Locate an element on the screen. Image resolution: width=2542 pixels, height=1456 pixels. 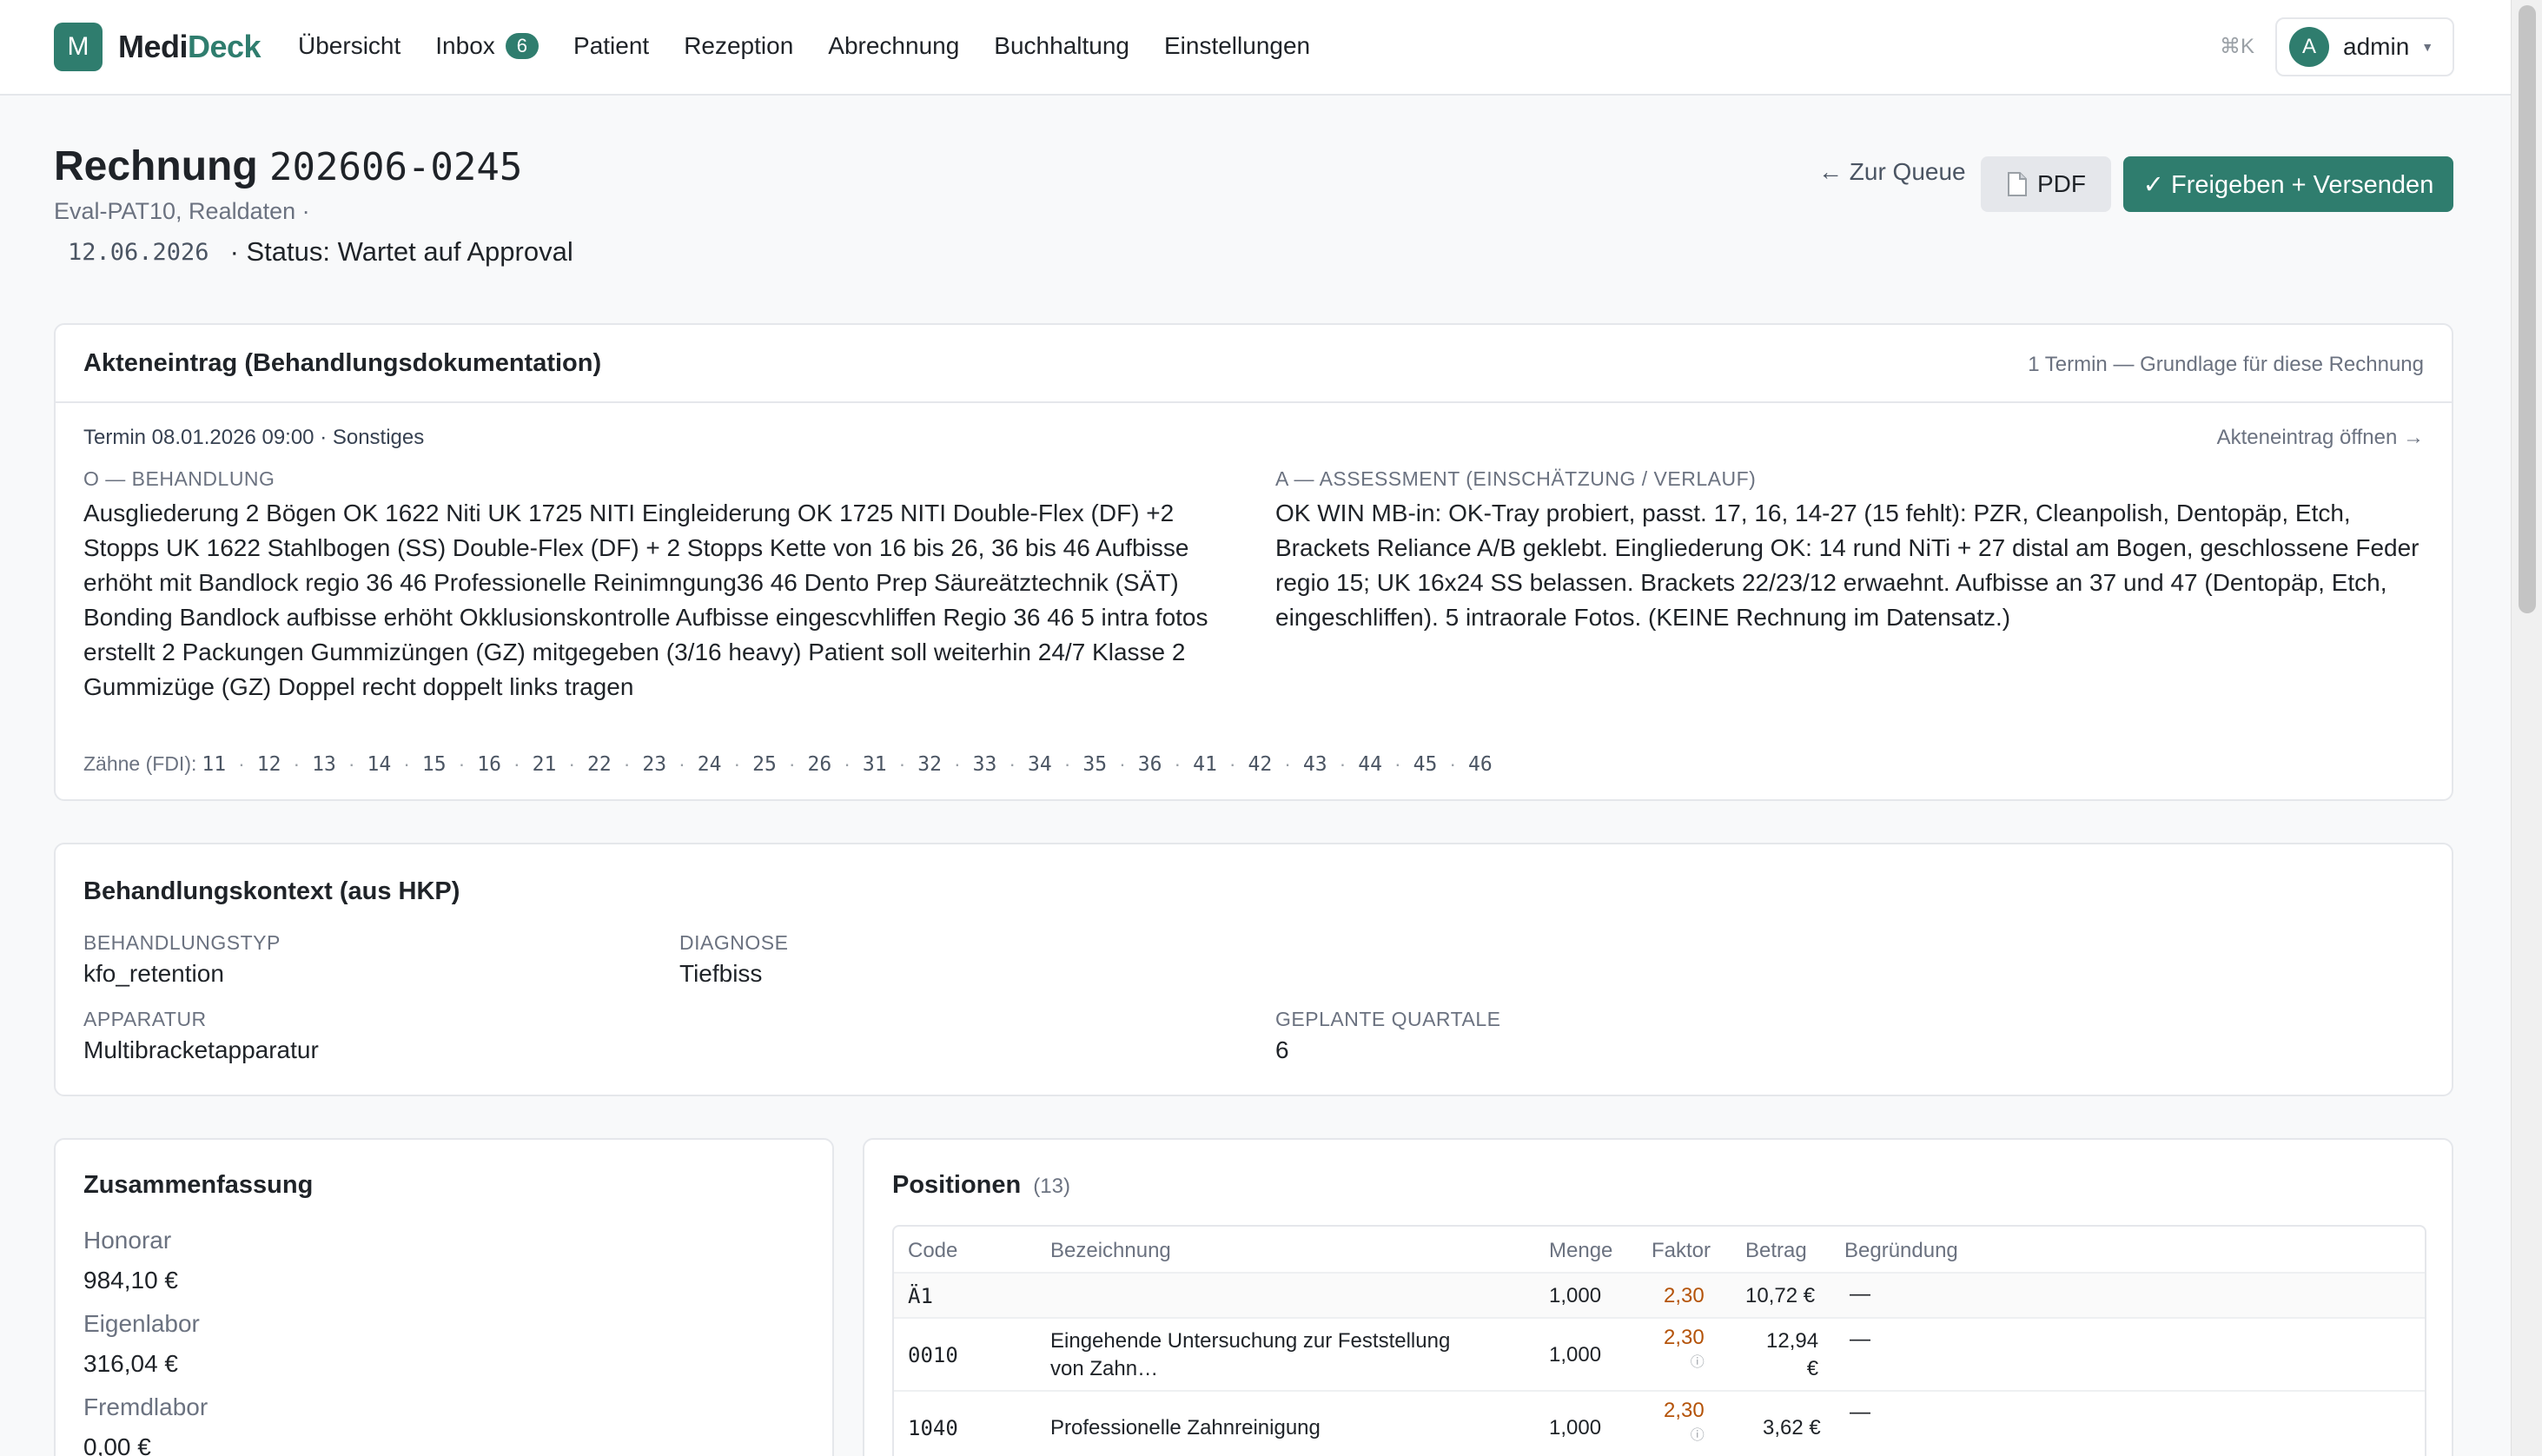
nav-item-abrechnung: Abrechnung is located at coordinates (893, 46).